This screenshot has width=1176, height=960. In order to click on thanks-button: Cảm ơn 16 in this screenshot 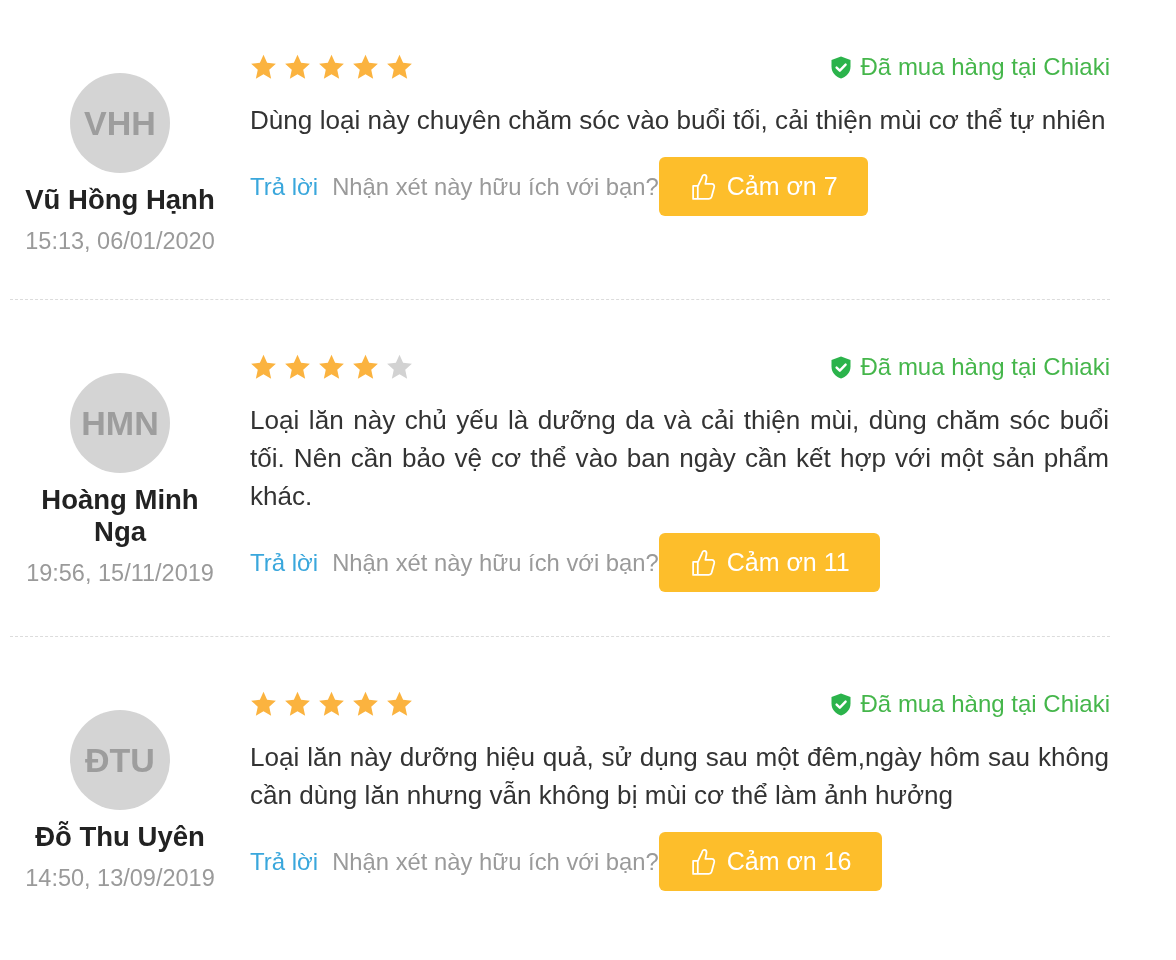, I will do `click(770, 861)`.